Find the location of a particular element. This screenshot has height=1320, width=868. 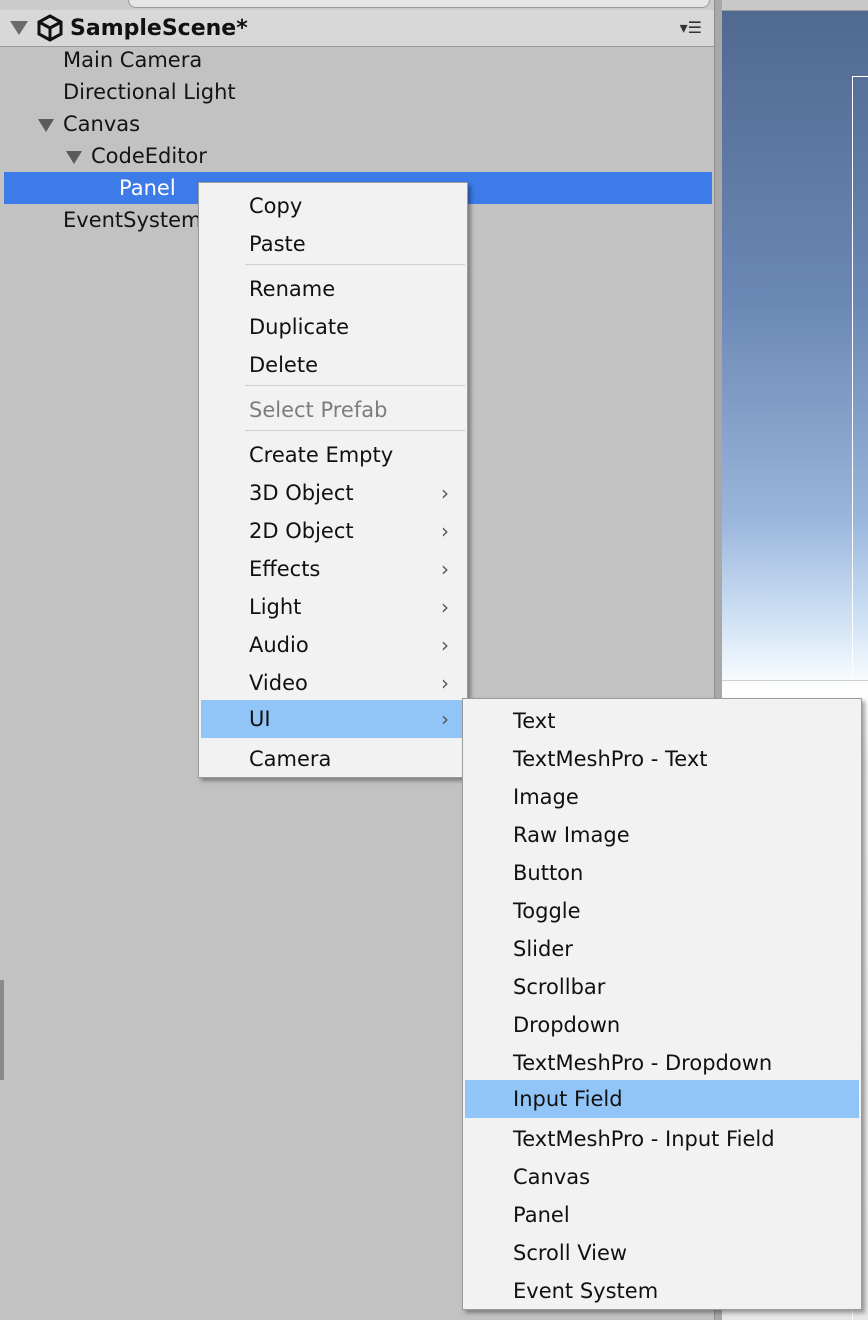

hierarchy-item-label: Main Camera is located at coordinates (133, 60).